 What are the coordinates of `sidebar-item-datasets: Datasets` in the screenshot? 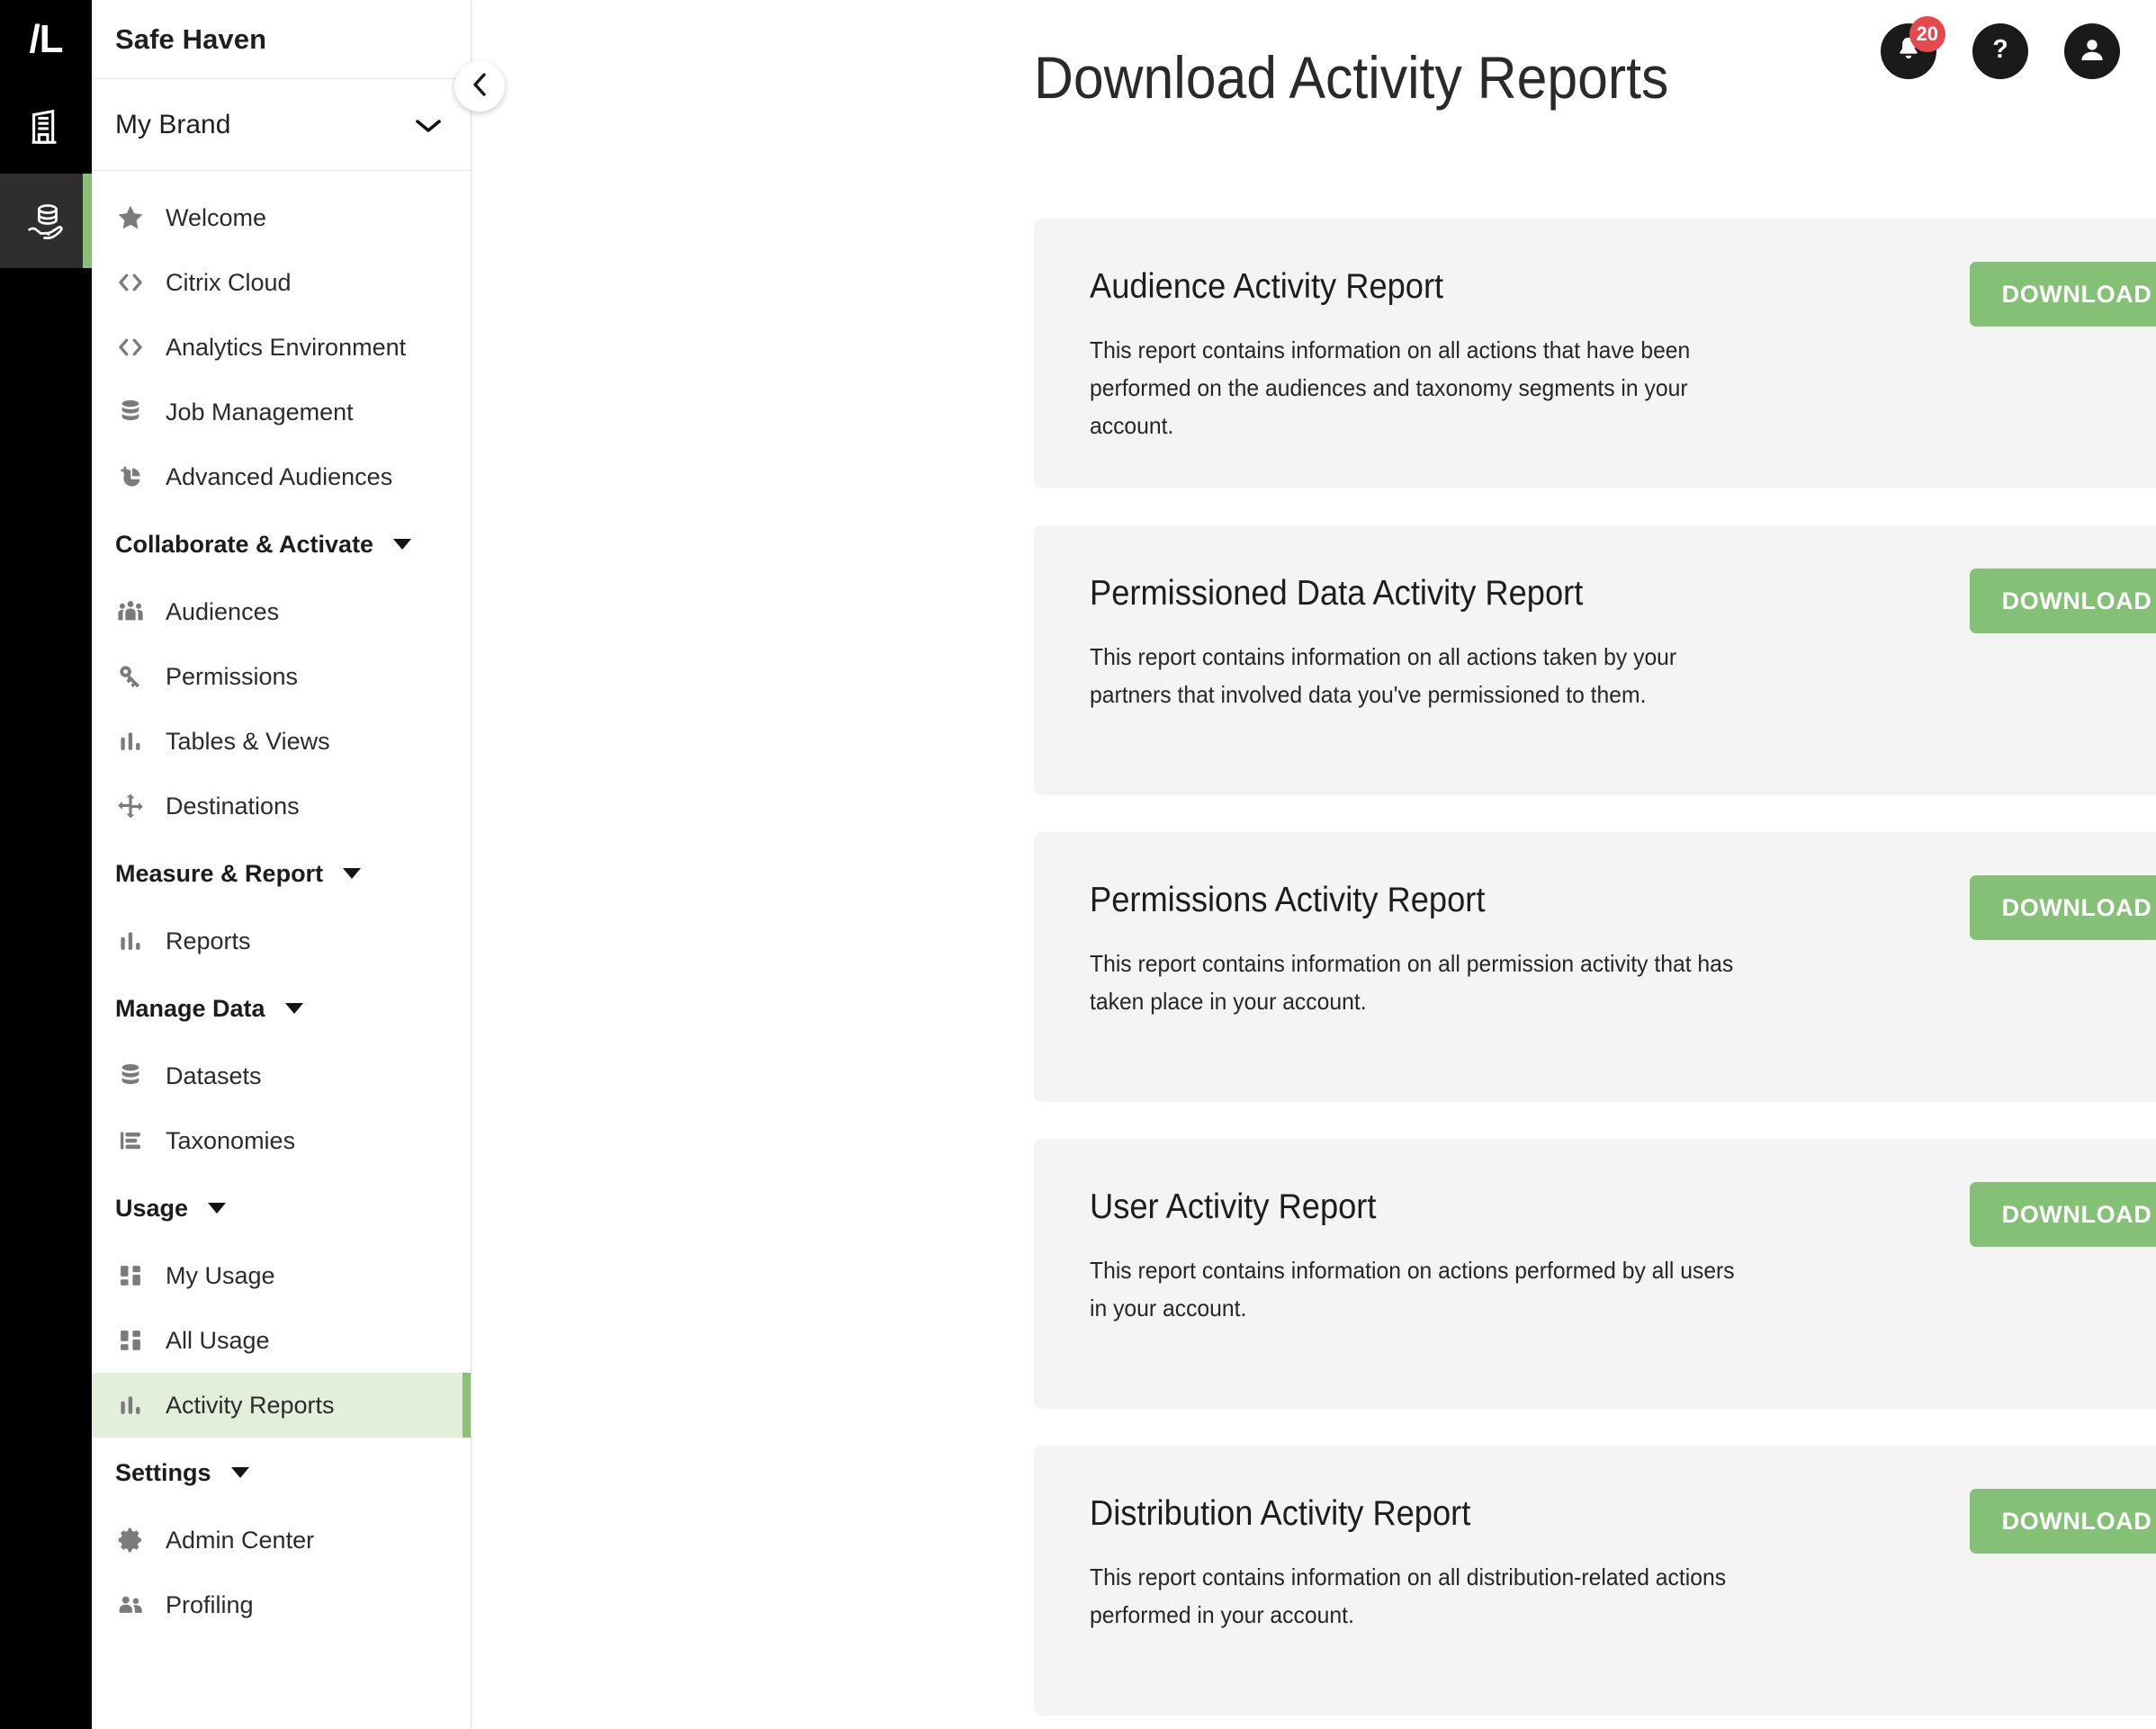 It's located at (281, 1076).